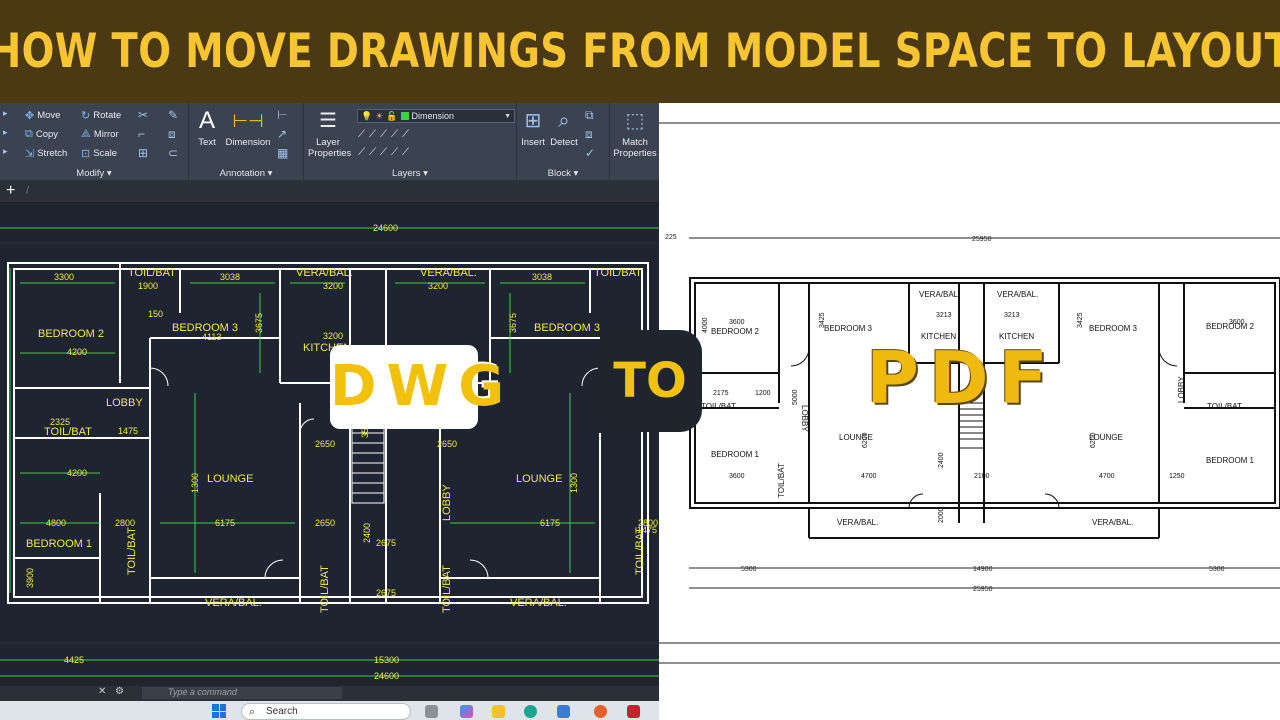 This screenshot has height=720, width=1280. I want to click on dimension-button: ⊢⊣ Dimension, so click(248, 127).